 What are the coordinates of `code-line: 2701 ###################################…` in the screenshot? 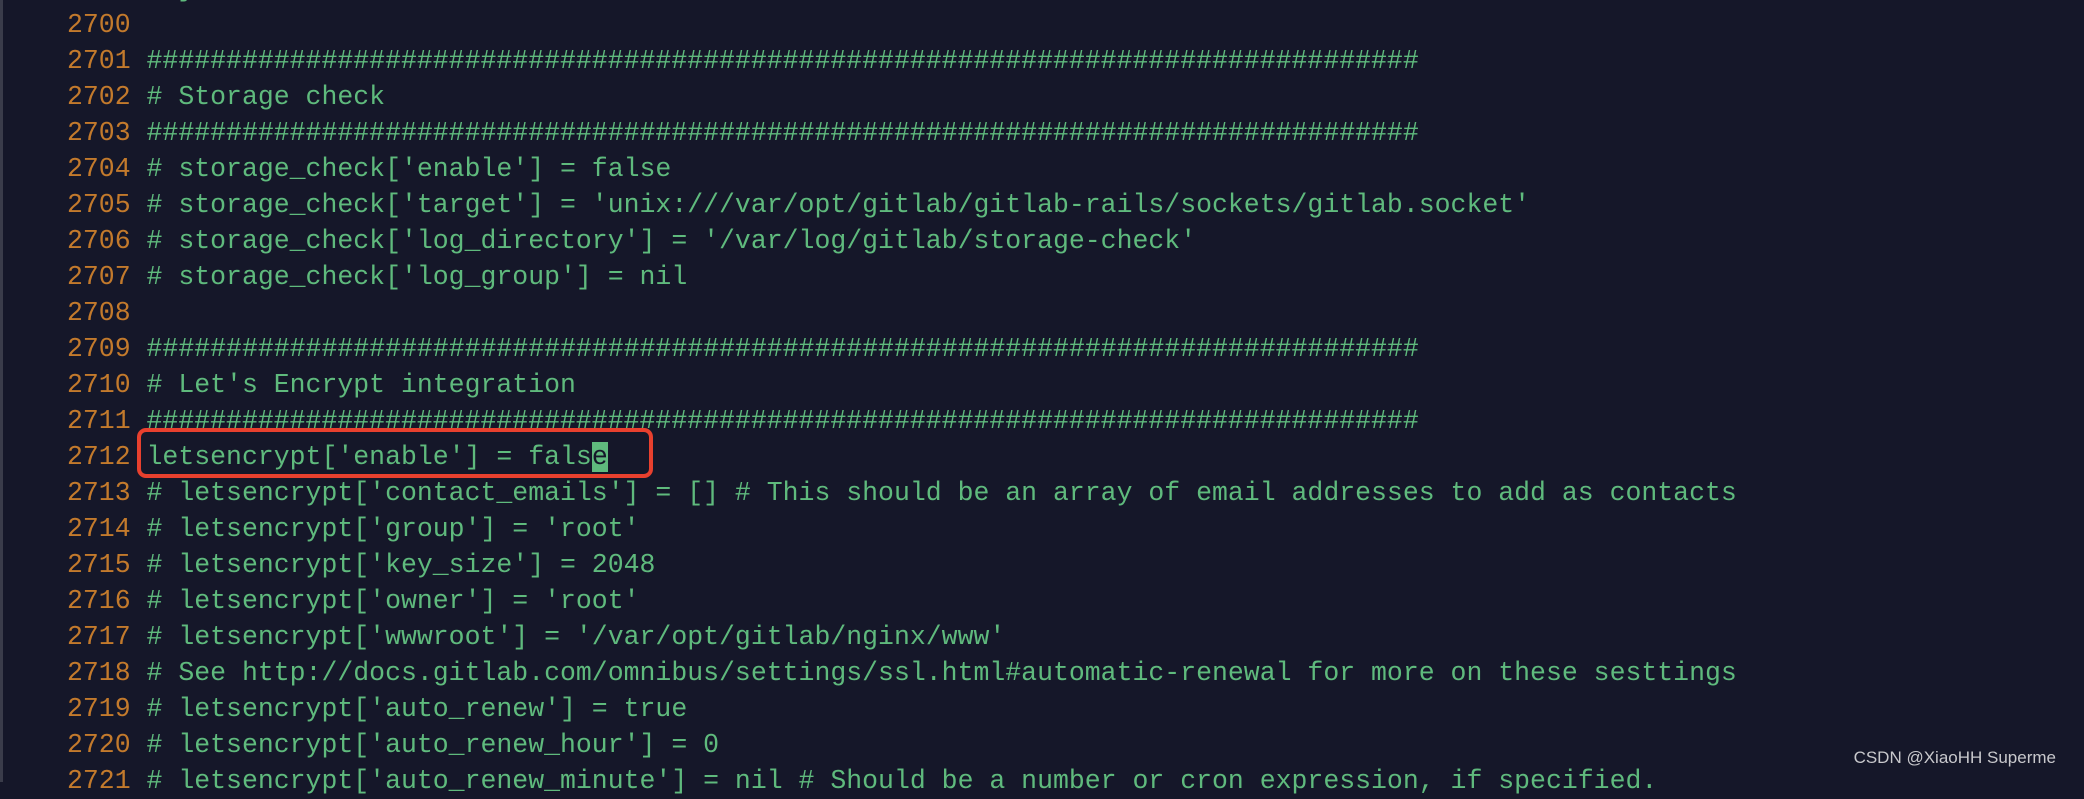 It's located at (902, 61).